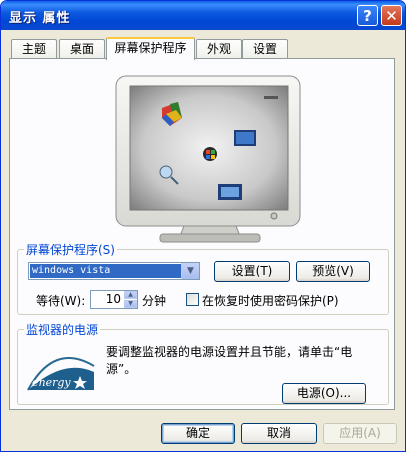 This screenshot has height=452, width=406. I want to click on energy-star-logo: energy, so click(61, 374).